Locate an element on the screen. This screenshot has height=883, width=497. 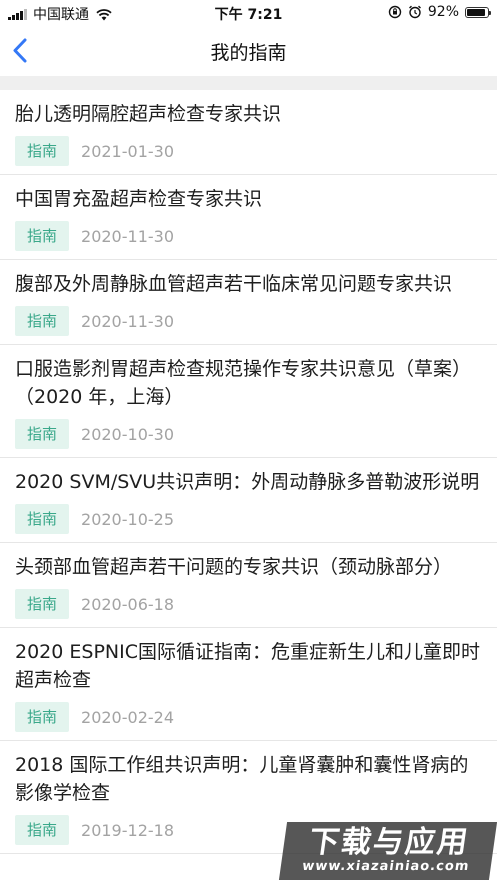
item-meta: 指南 2020-02-24 is located at coordinates (249, 717).